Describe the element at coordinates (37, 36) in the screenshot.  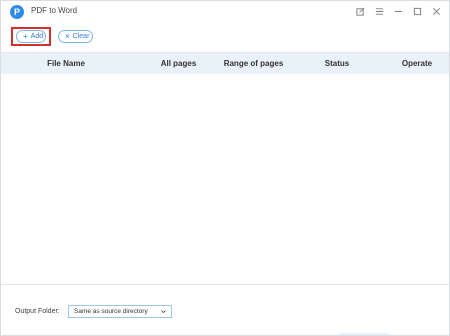
I see `add-button-label: Add` at that location.